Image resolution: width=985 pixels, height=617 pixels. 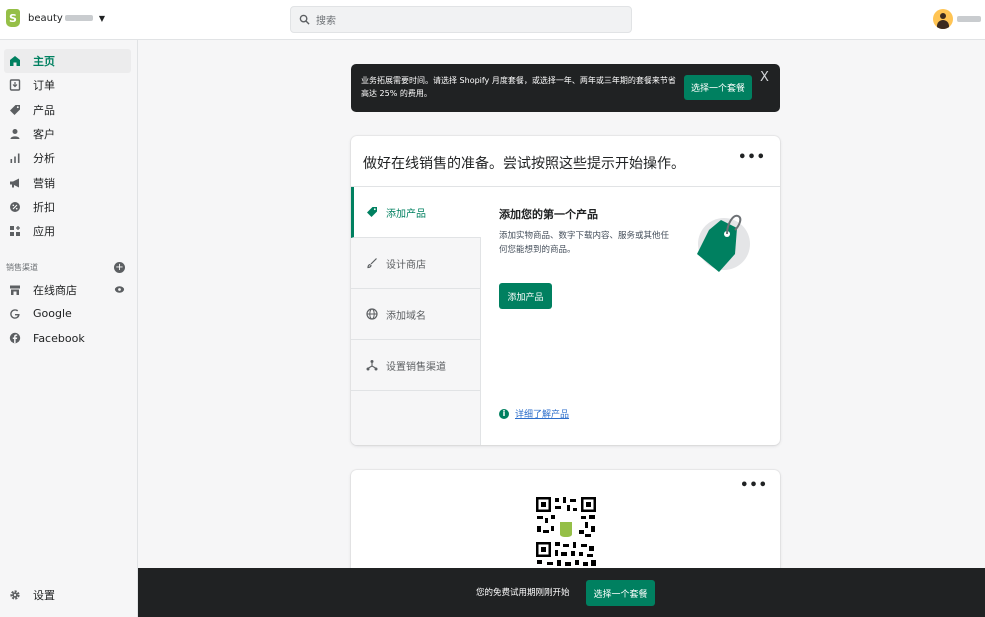 What do you see at coordinates (718, 87) in the screenshot?
I see `choose-plan-button: 选择一个套餐` at bounding box center [718, 87].